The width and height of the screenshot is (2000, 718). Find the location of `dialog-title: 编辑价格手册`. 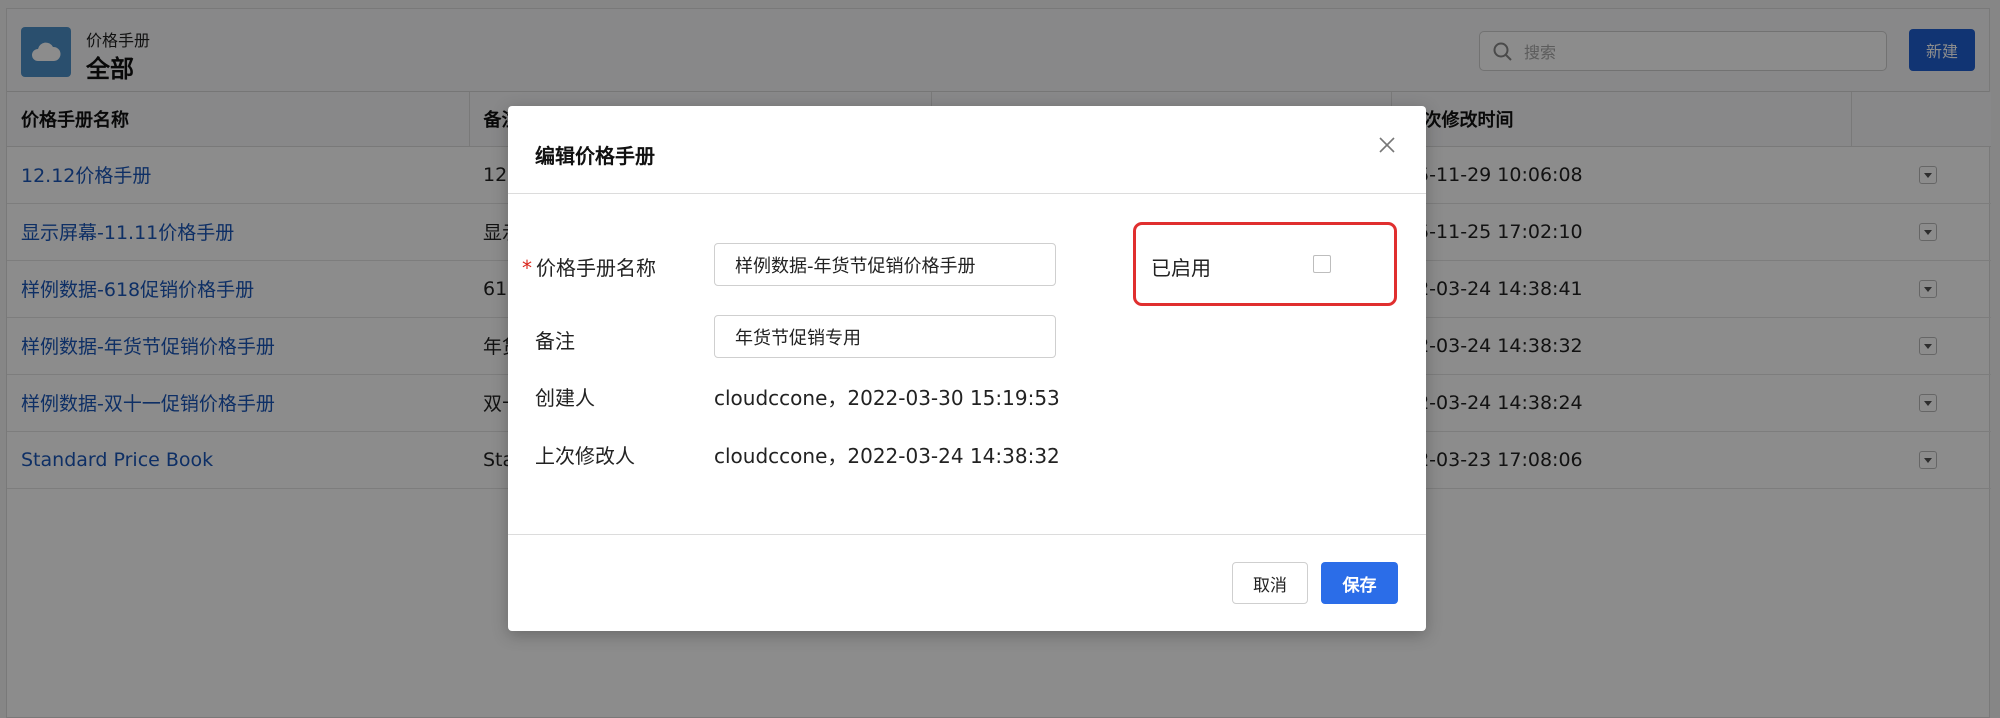

dialog-title: 编辑价格手册 is located at coordinates (595, 156).